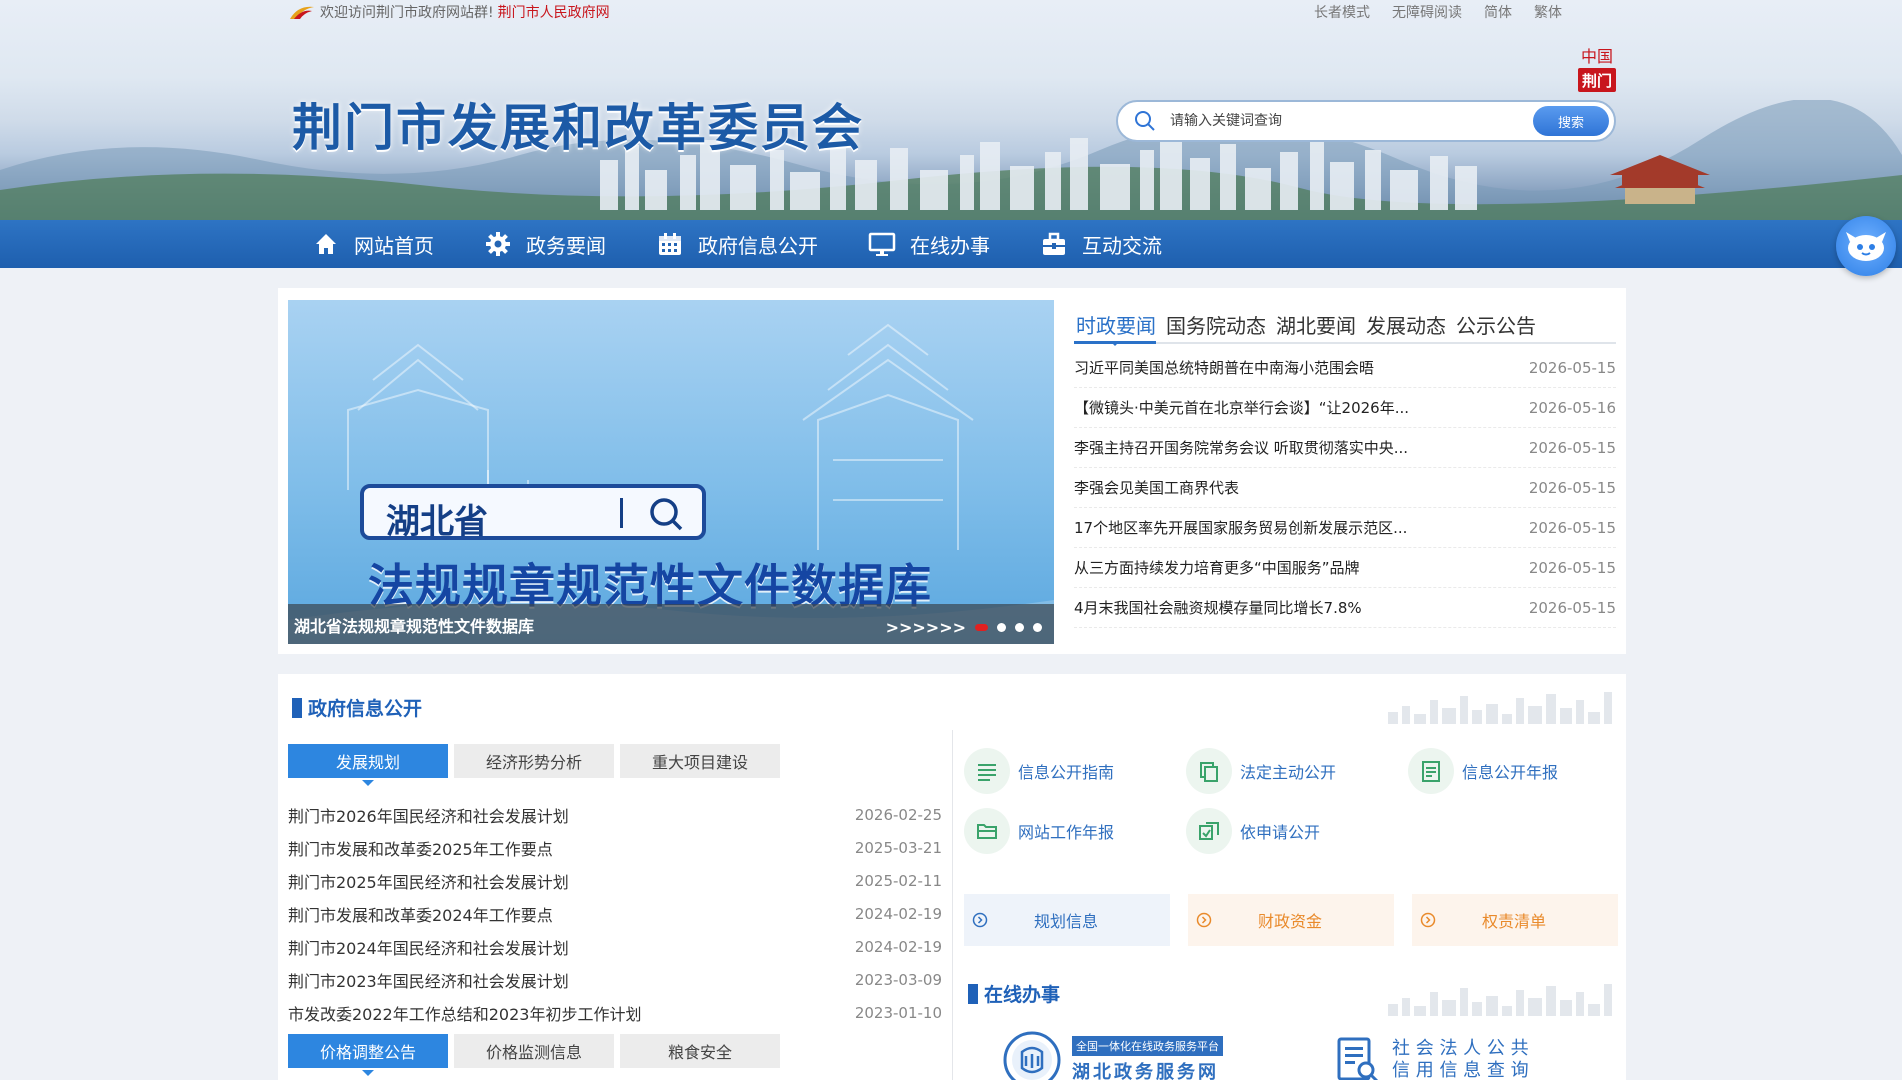 This screenshot has height=1080, width=1902. I want to click on plan-date: 2025-02-11, so click(898, 880).